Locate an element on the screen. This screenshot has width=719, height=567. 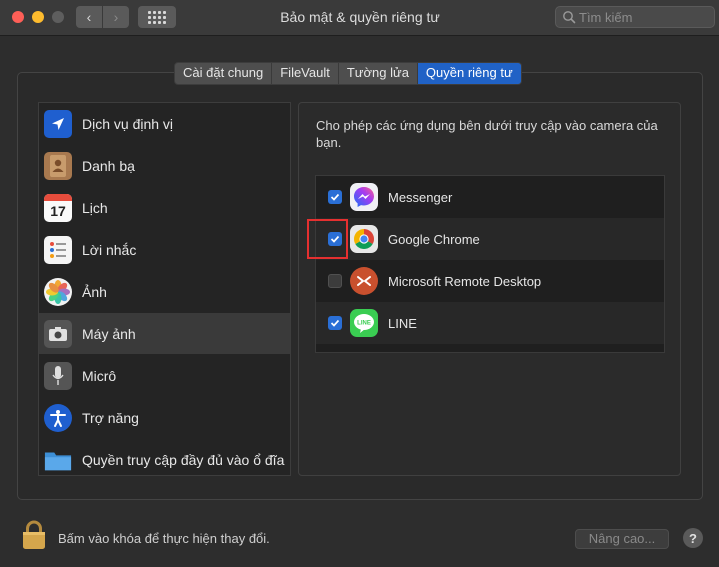
sidebar-item-camera: Máy ảnh is located at coordinates (164, 333).